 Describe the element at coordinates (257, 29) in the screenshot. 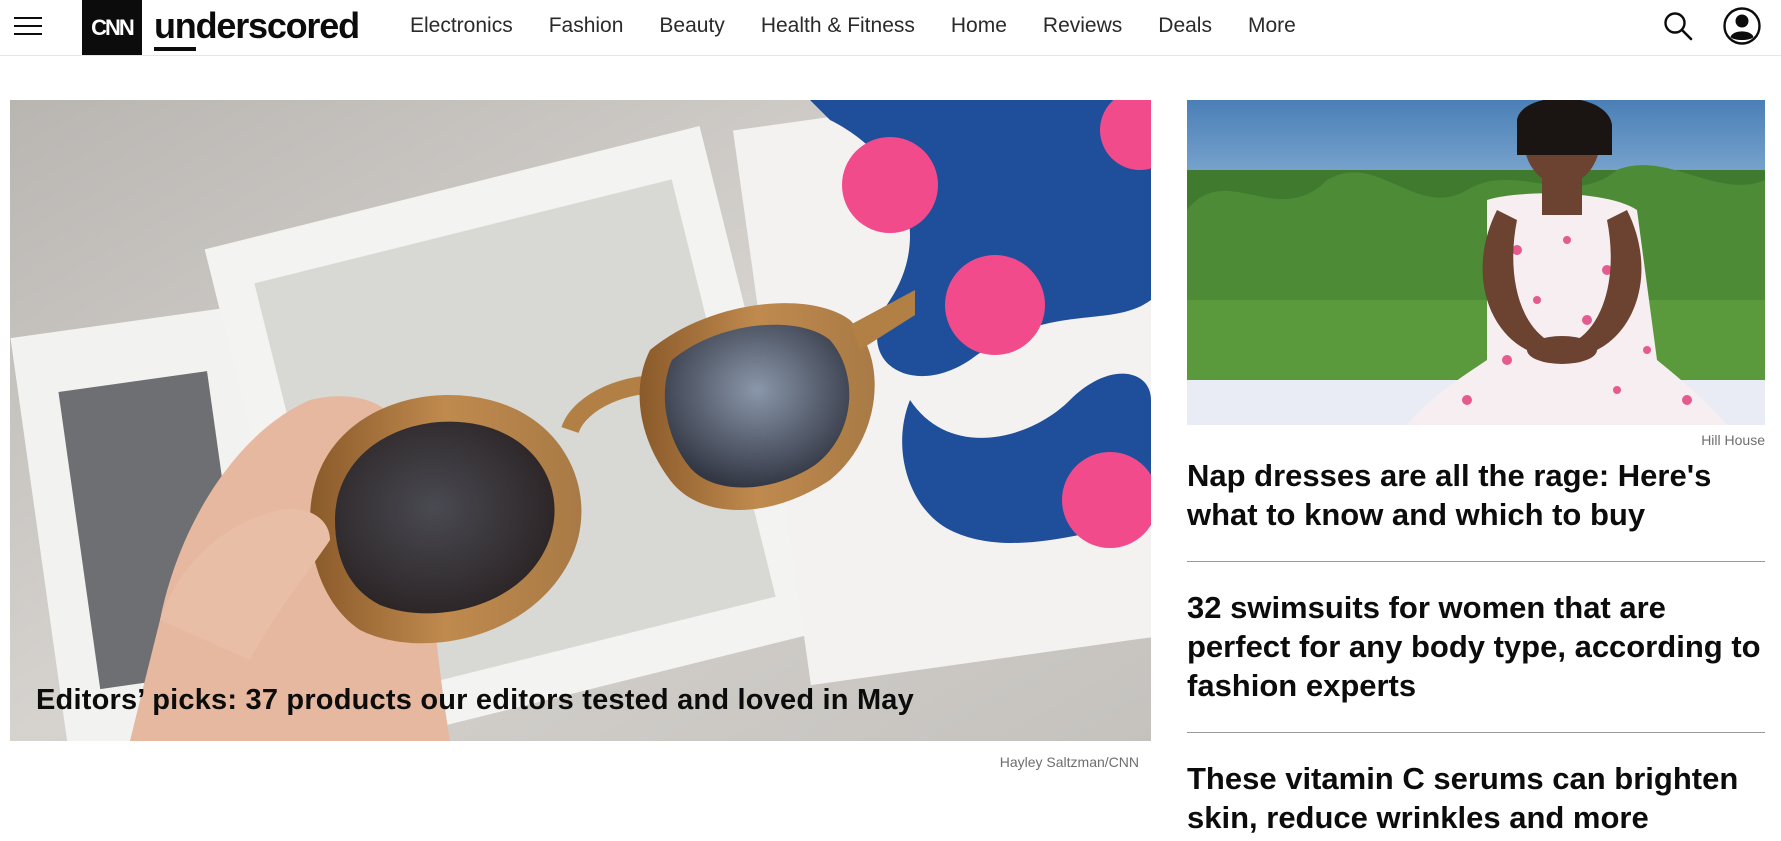

I see `underscored-wordmark: underscored` at that location.